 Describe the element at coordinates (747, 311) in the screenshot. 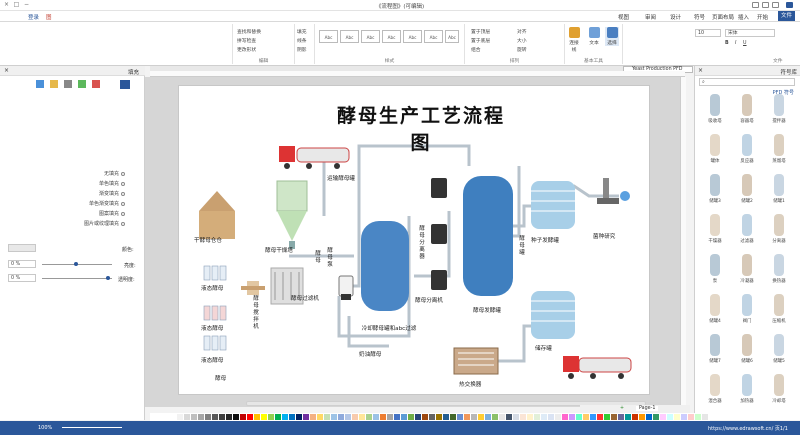

I see `library-item: 阀门` at that location.